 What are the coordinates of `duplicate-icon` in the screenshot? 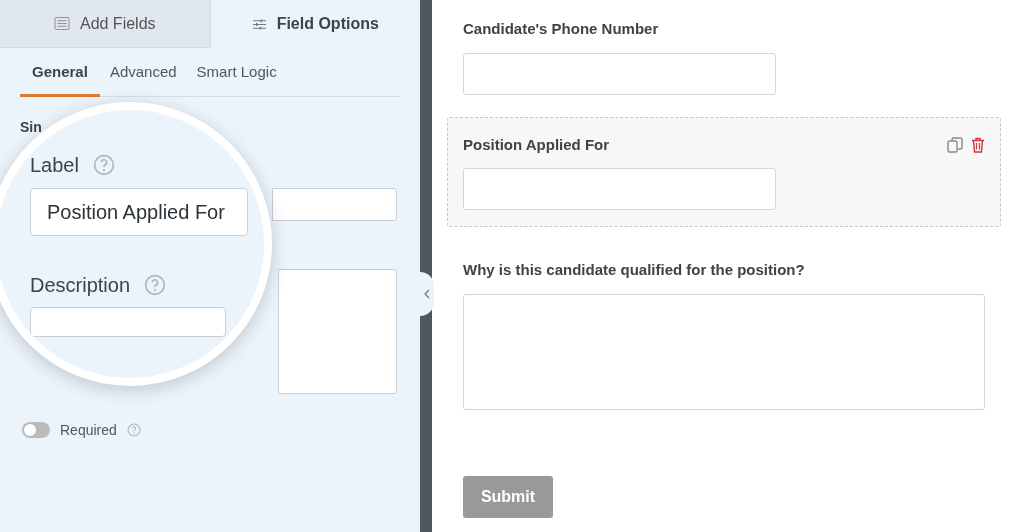 It's located at (955, 144).